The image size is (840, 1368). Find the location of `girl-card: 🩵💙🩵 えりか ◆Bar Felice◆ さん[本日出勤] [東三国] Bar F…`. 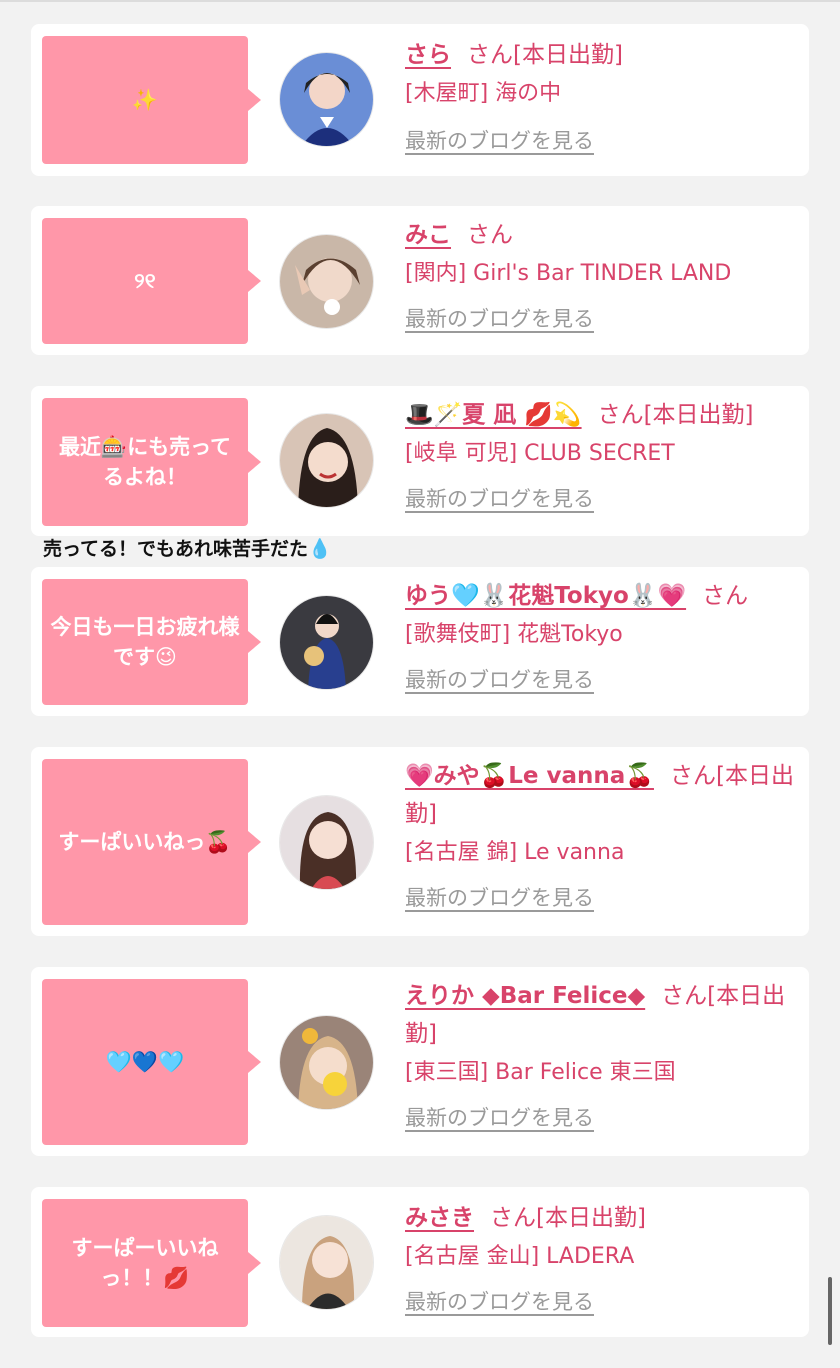

girl-card: 🩵💙🩵 えりか ◆Bar Felice◆ さん[本日出勤] [東三国] Bar F… is located at coordinates (420, 1061).